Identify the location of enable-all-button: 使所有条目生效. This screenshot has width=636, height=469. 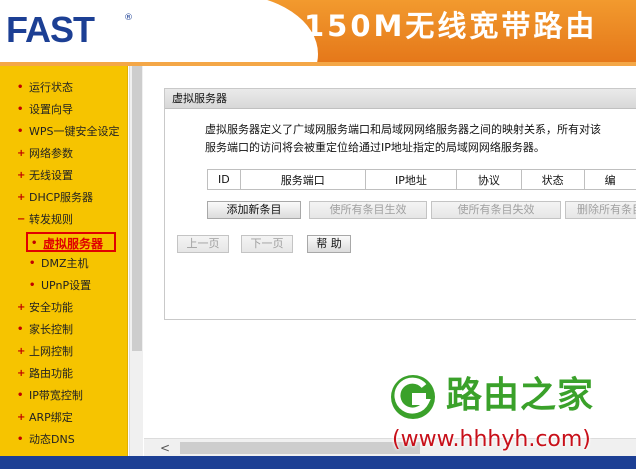
(368, 210).